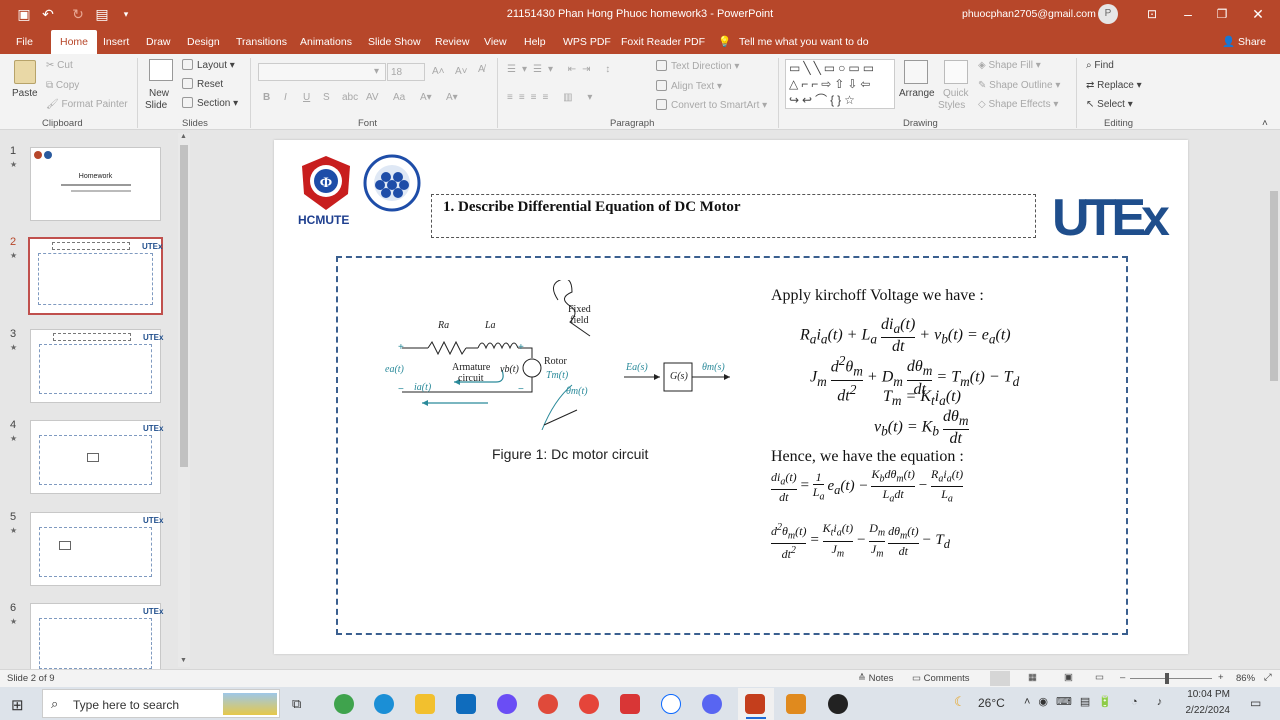  What do you see at coordinates (917, 93) in the screenshot?
I see `arrange-button: Arrange` at bounding box center [917, 93].